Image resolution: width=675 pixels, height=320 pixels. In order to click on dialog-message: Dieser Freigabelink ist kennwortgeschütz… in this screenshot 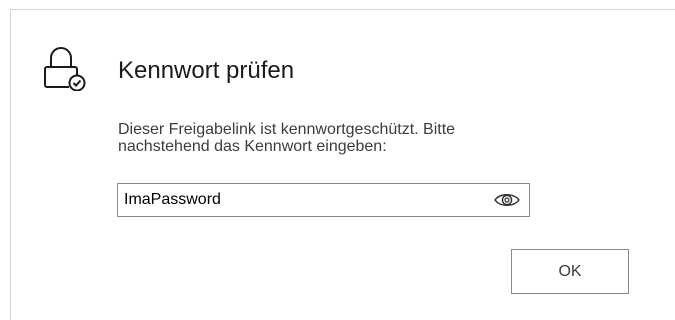, I will do `click(358, 138)`.